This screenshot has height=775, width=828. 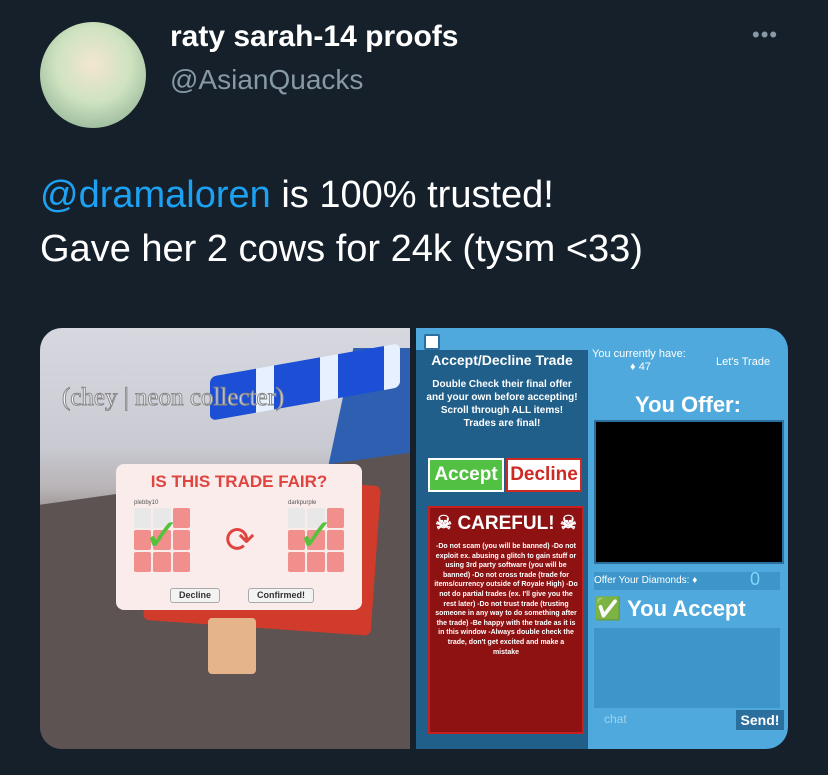 What do you see at coordinates (412, 195) in the screenshot?
I see `tweet-line1: is 100% trusted!` at bounding box center [412, 195].